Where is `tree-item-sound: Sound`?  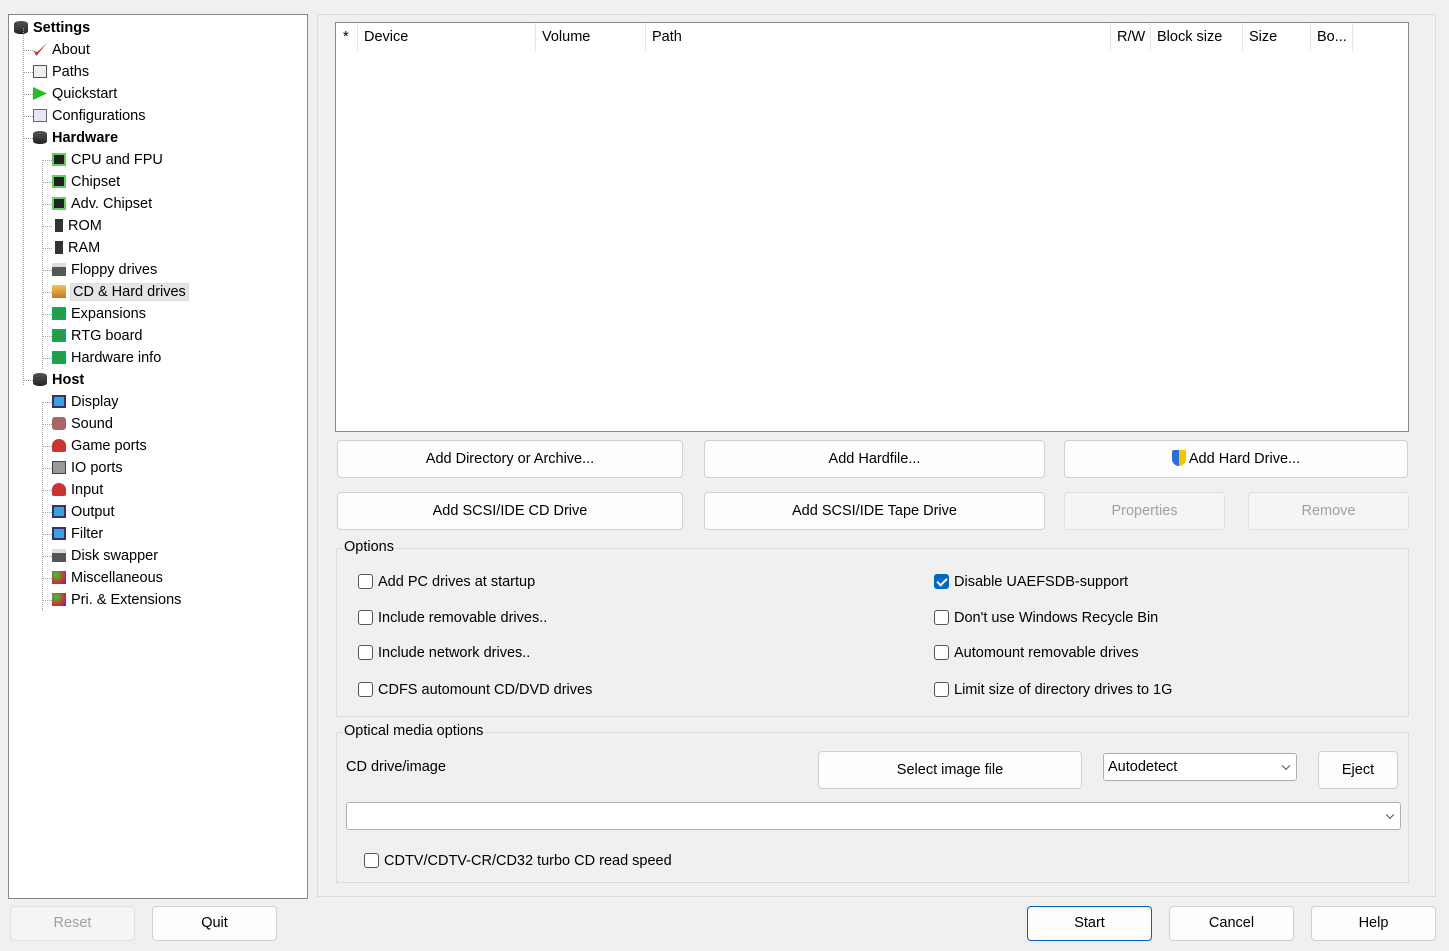
tree-item-sound: Sound is located at coordinates (82, 424).